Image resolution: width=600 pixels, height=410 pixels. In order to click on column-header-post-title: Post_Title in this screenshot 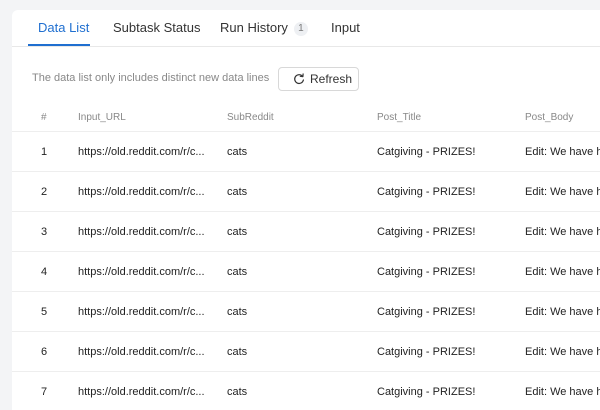, I will do `click(399, 117)`.